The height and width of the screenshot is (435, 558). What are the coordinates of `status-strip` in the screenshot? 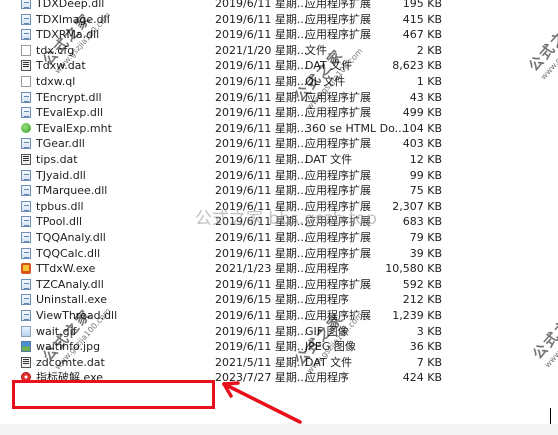 It's located at (279, 429).